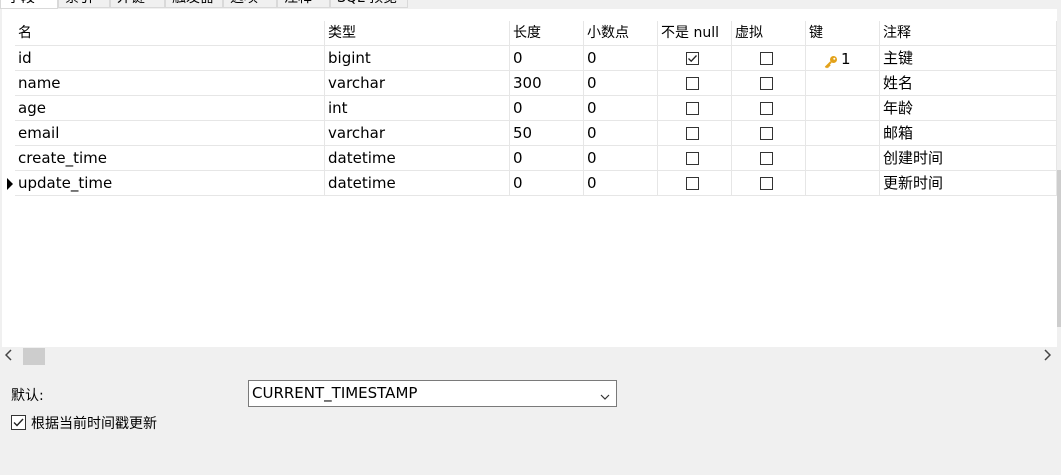 This screenshot has height=475, width=1061. Describe the element at coordinates (843, 33) in the screenshot. I see `column-header-key: 键` at that location.